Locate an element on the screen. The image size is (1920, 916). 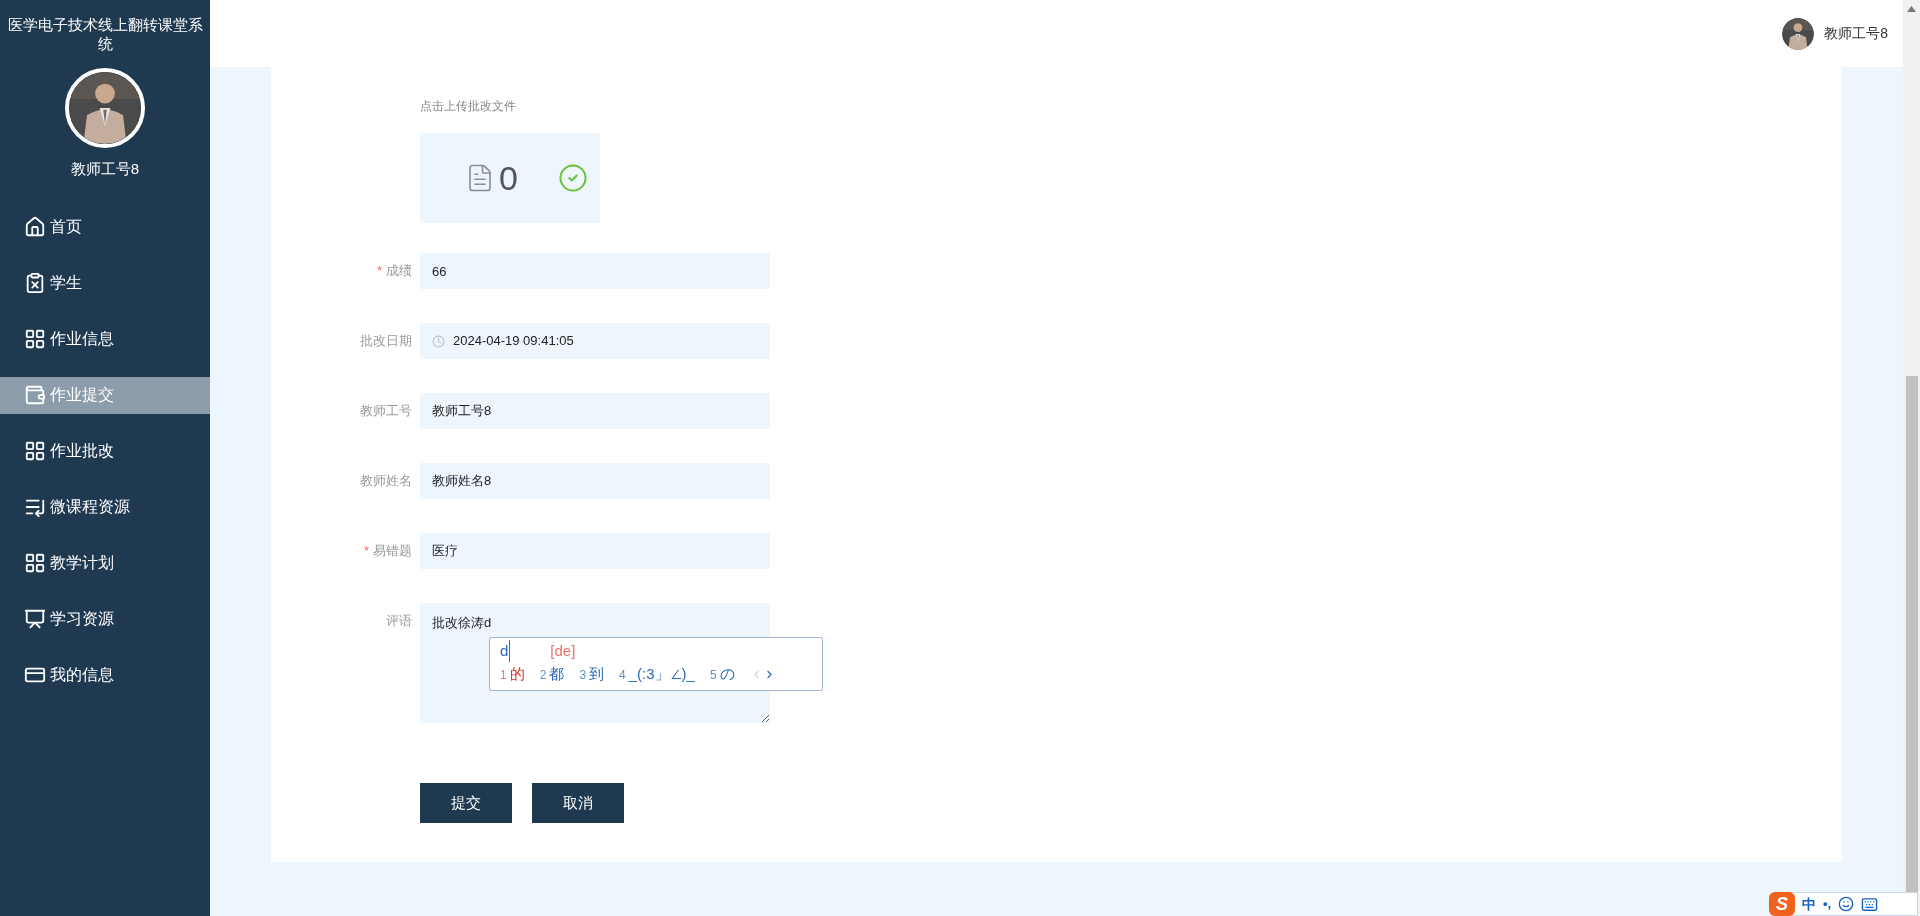
upload-label: 点击上传批改文件 is located at coordinates (468, 106).